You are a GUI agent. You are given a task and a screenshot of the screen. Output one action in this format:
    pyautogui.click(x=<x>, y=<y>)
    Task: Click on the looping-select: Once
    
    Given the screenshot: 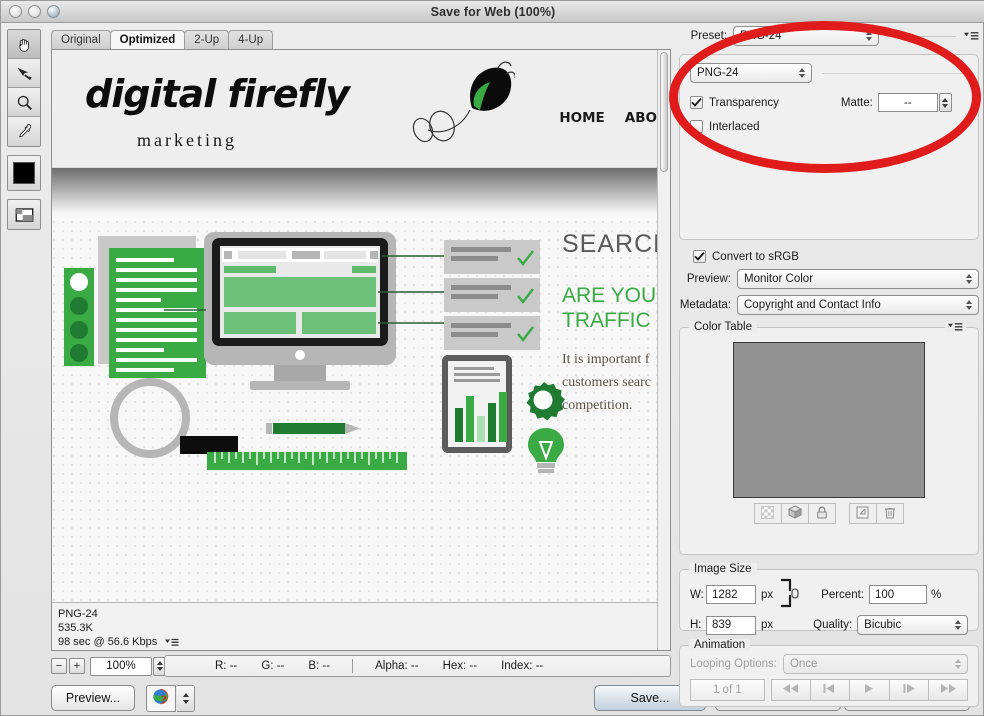 What is the action you would take?
    pyautogui.click(x=875, y=664)
    